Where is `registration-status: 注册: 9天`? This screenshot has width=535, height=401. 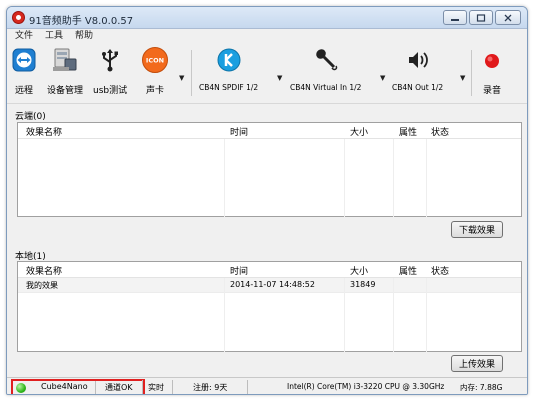
registration-status: 注册: 9天 is located at coordinates (210, 387).